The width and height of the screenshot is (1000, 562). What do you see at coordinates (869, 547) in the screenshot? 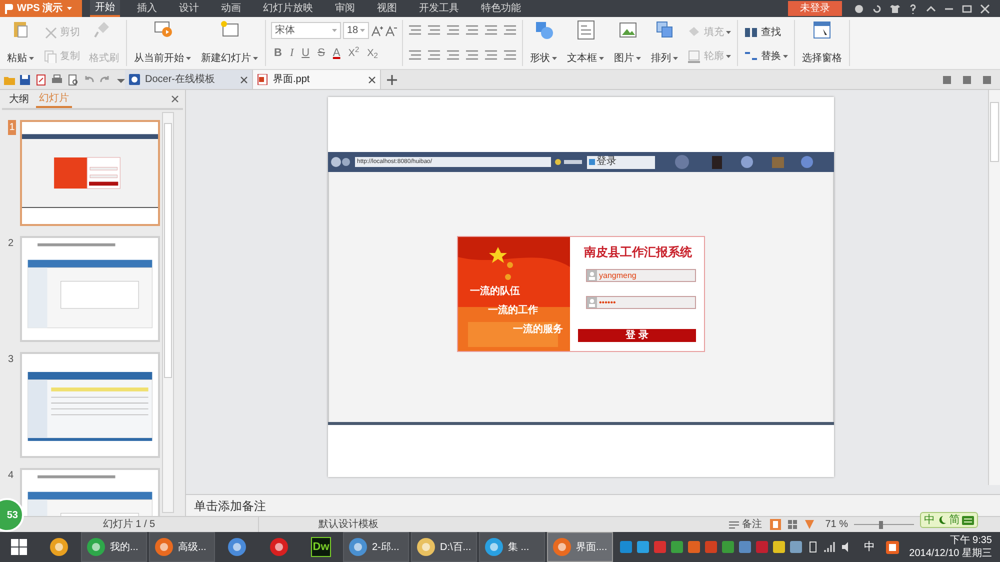
I see `input-method-indicator: 中` at bounding box center [869, 547].